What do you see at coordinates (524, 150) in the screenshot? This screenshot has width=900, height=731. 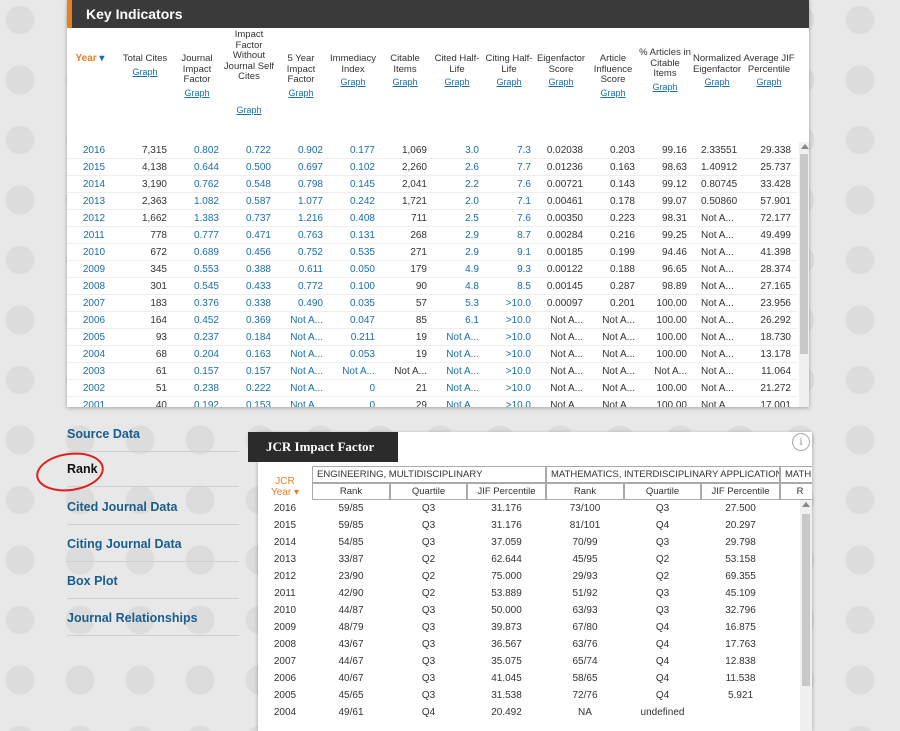 I see `table-cell: 7.3` at bounding box center [524, 150].